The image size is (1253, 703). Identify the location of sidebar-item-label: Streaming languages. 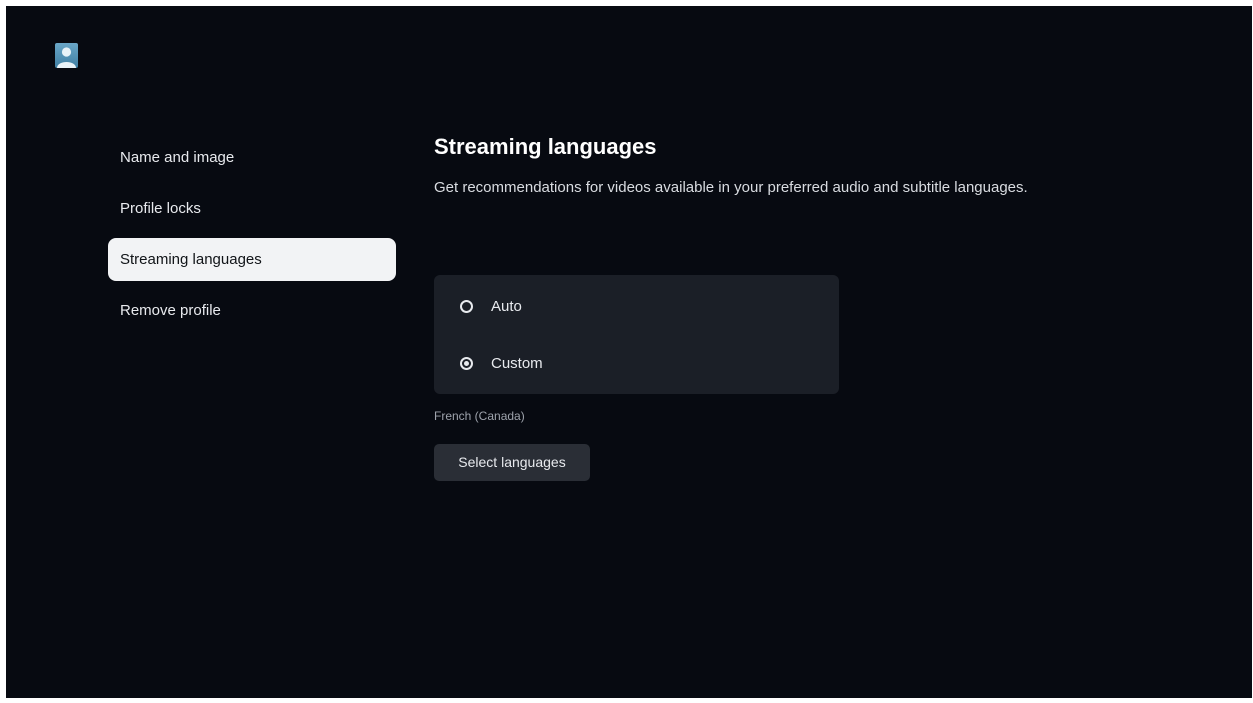
(191, 259).